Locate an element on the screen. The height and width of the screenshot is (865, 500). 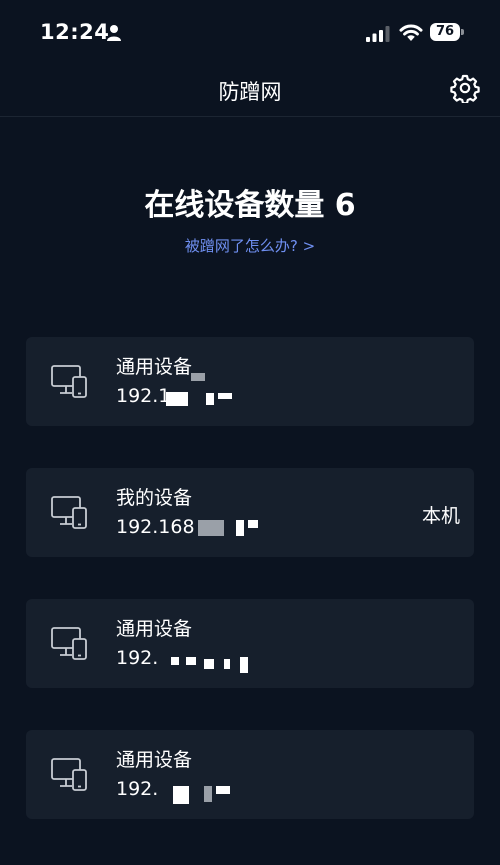
gear-icon is located at coordinates (465, 88).